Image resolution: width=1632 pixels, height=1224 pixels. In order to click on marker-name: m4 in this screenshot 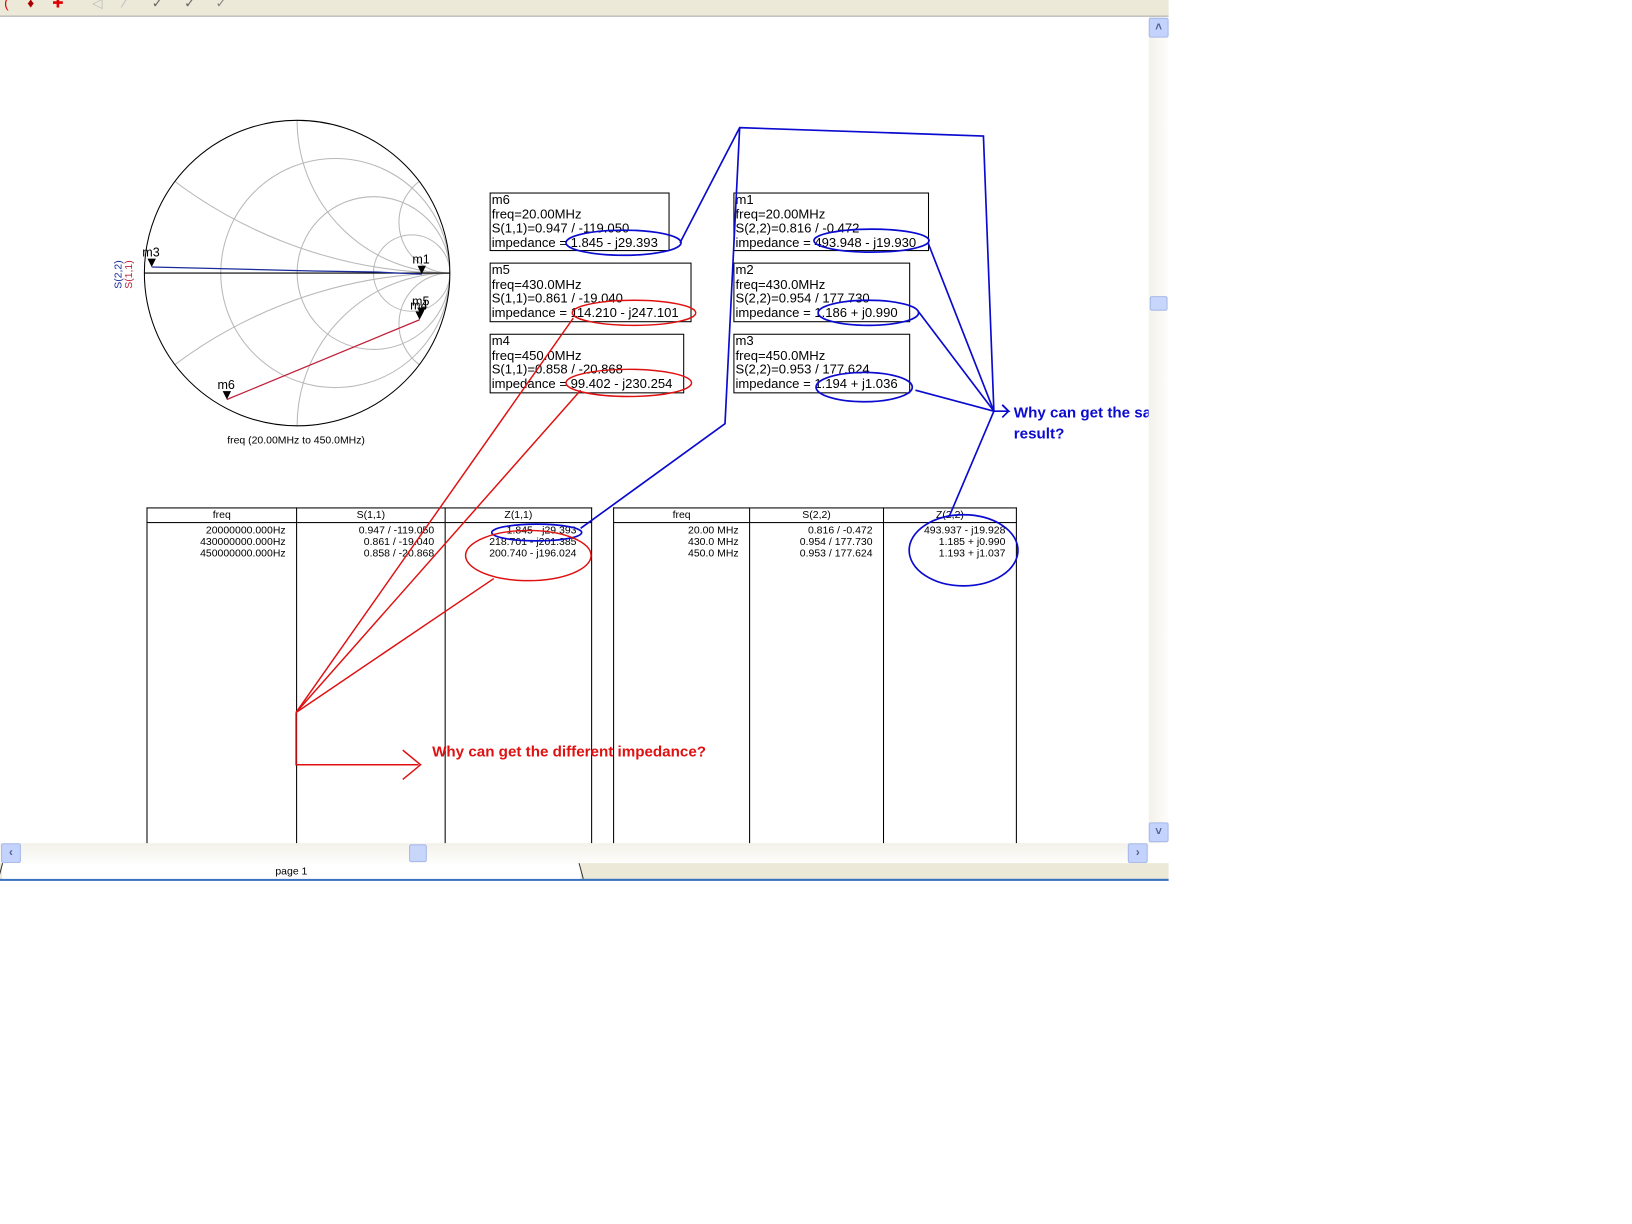, I will do `click(500, 341)`.